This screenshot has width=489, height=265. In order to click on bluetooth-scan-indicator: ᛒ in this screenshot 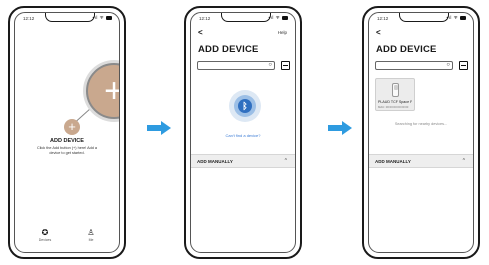, I will do `click(245, 106)`.